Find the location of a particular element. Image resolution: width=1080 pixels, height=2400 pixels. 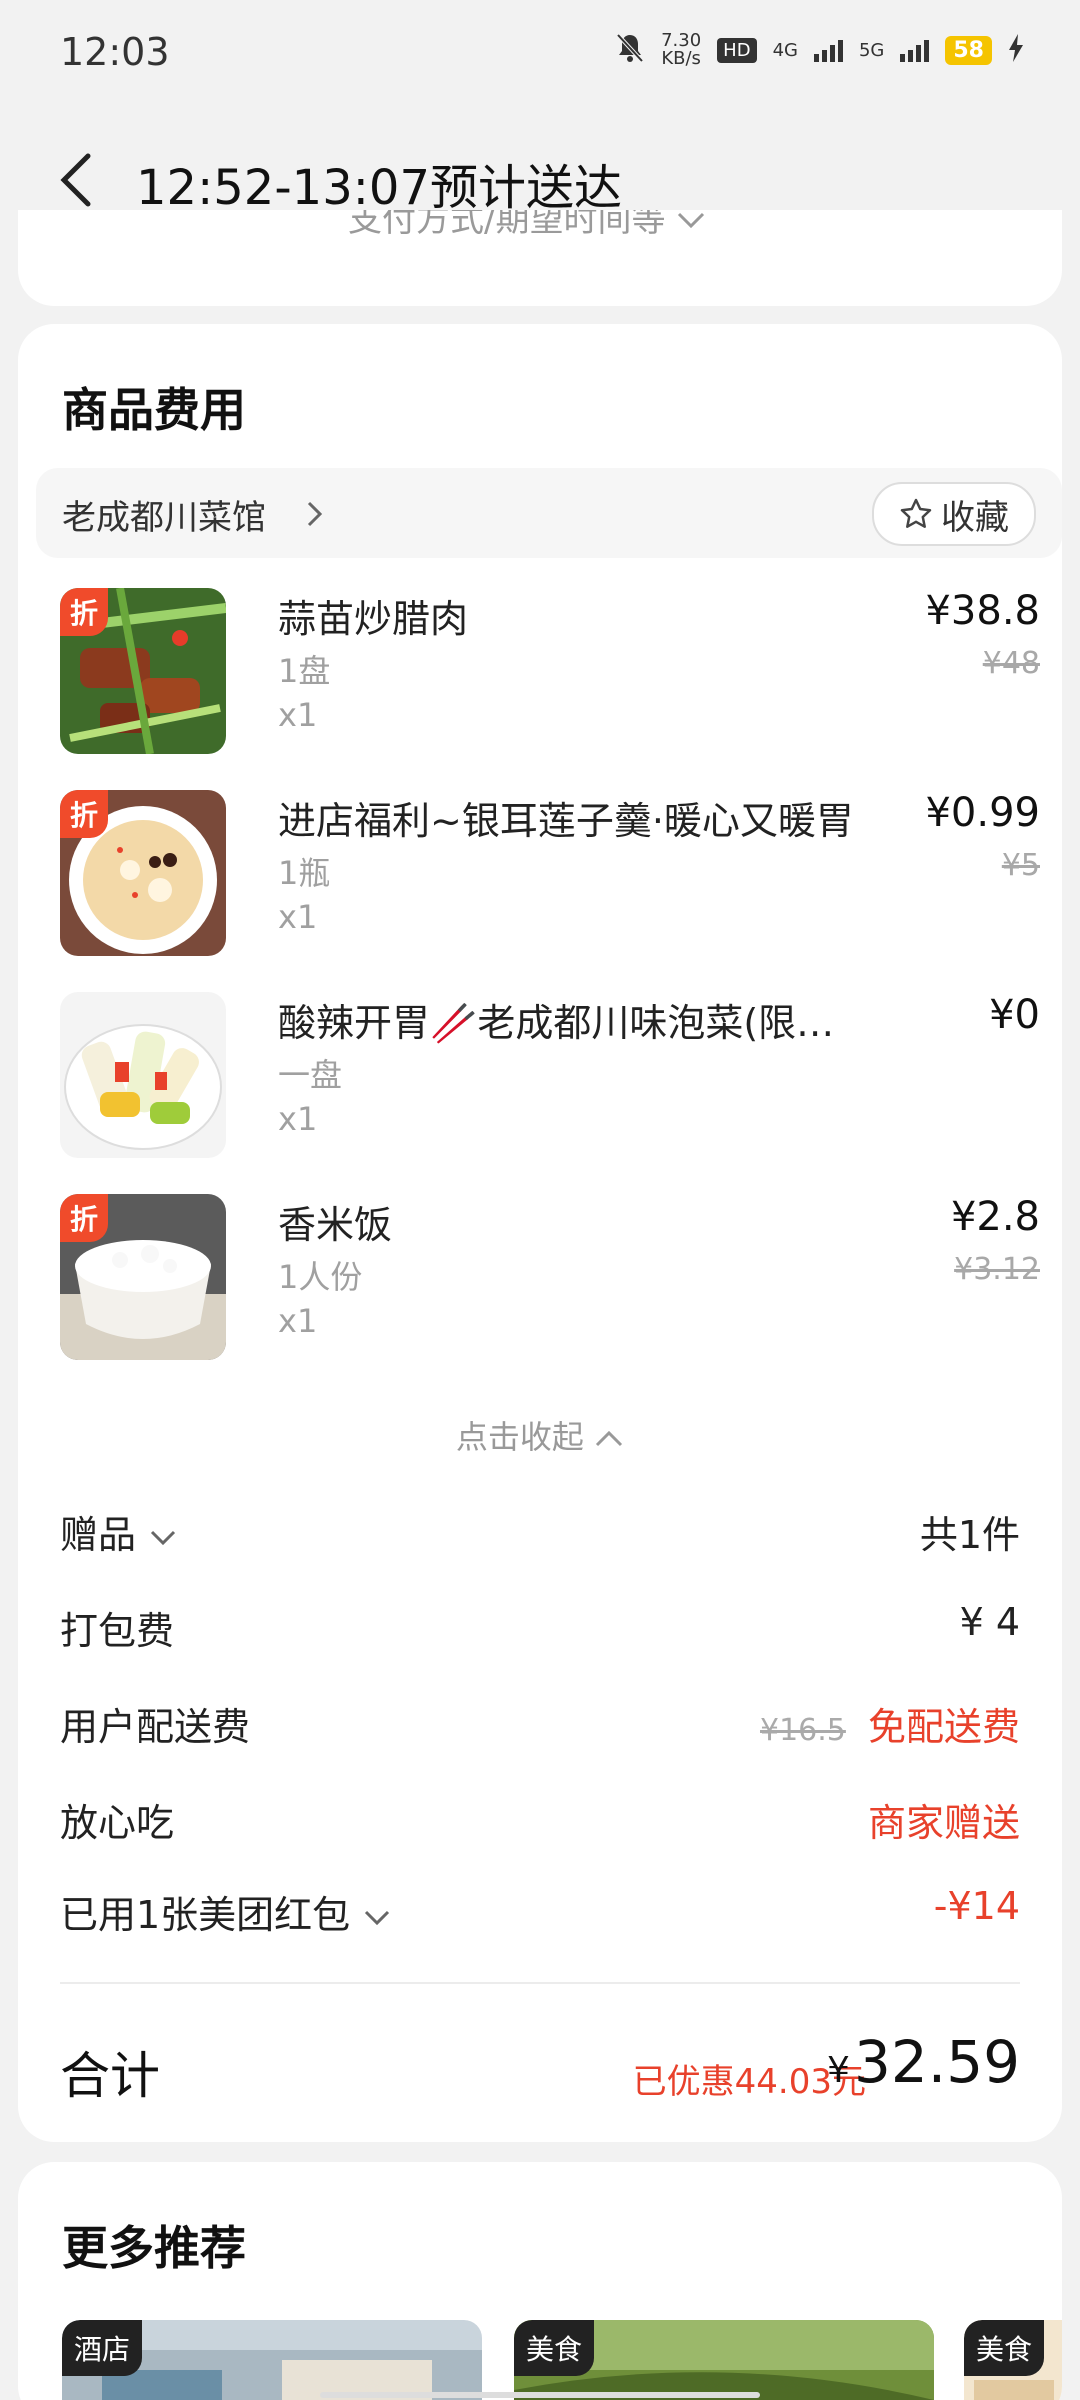

packing-label: 打包费 is located at coordinates (117, 1631).